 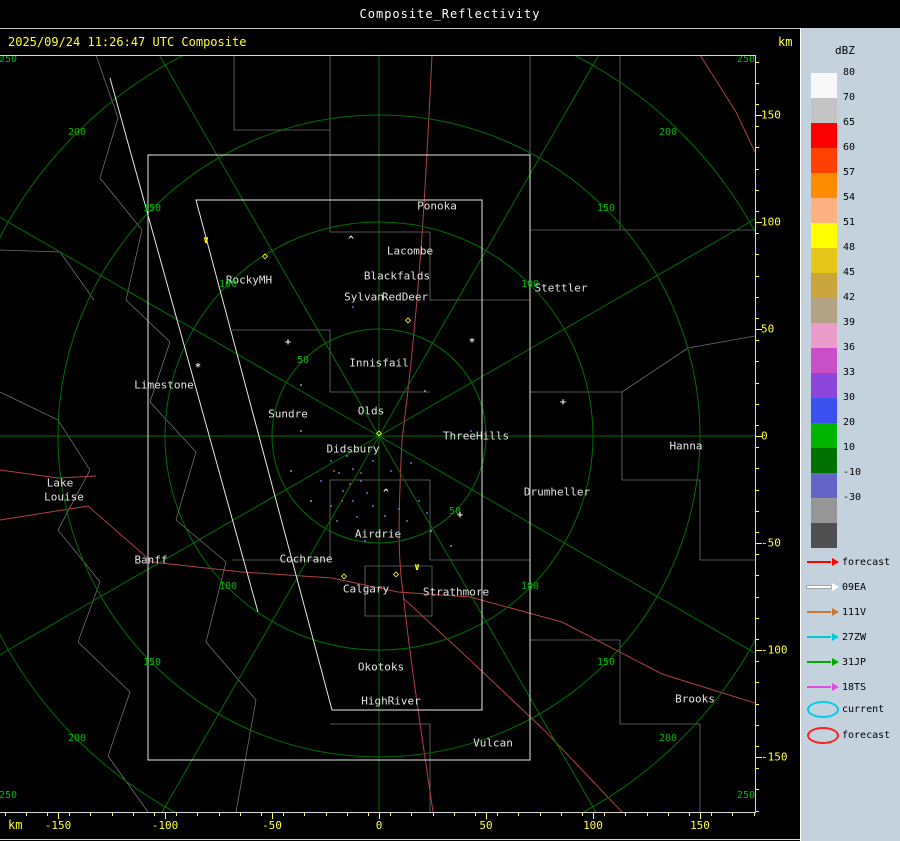 I want to click on legend-label: 18TS, so click(x=854, y=687).